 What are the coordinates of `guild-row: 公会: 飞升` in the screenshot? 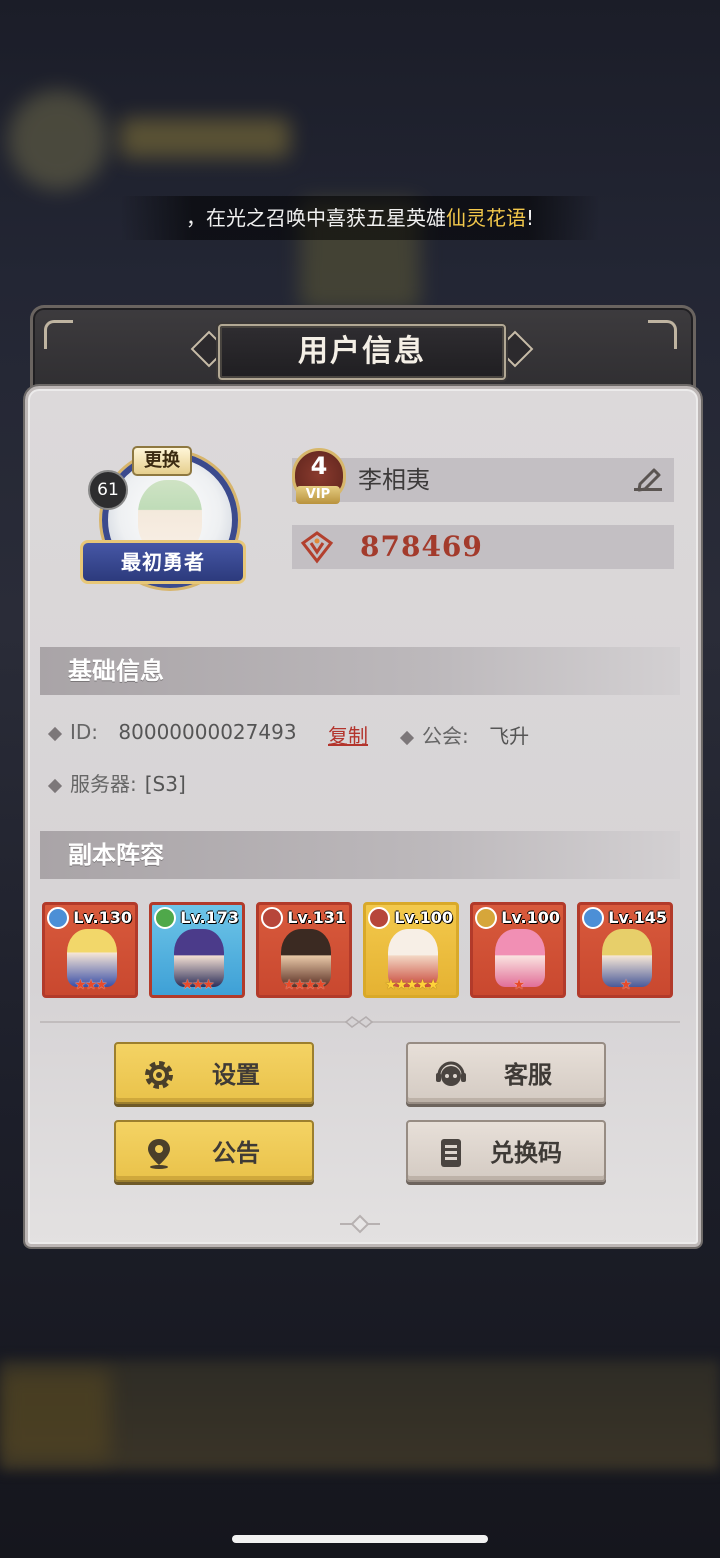 It's located at (464, 734).